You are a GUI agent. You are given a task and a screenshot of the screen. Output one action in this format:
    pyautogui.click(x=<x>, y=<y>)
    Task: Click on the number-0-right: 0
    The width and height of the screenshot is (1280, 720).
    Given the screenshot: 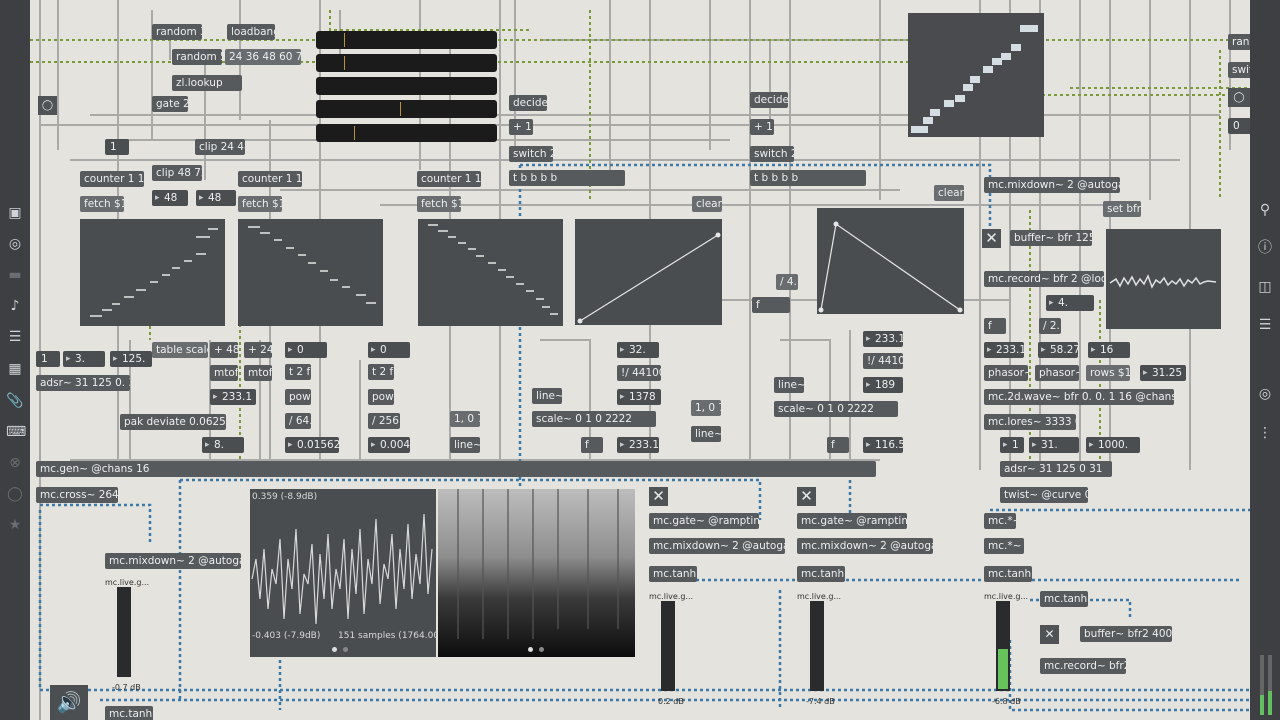 What is the action you would take?
    pyautogui.click(x=1239, y=126)
    